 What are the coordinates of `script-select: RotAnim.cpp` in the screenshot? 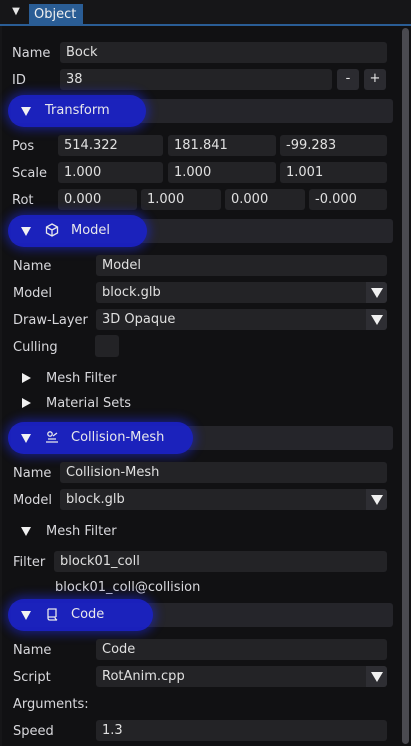 It's located at (241, 676).